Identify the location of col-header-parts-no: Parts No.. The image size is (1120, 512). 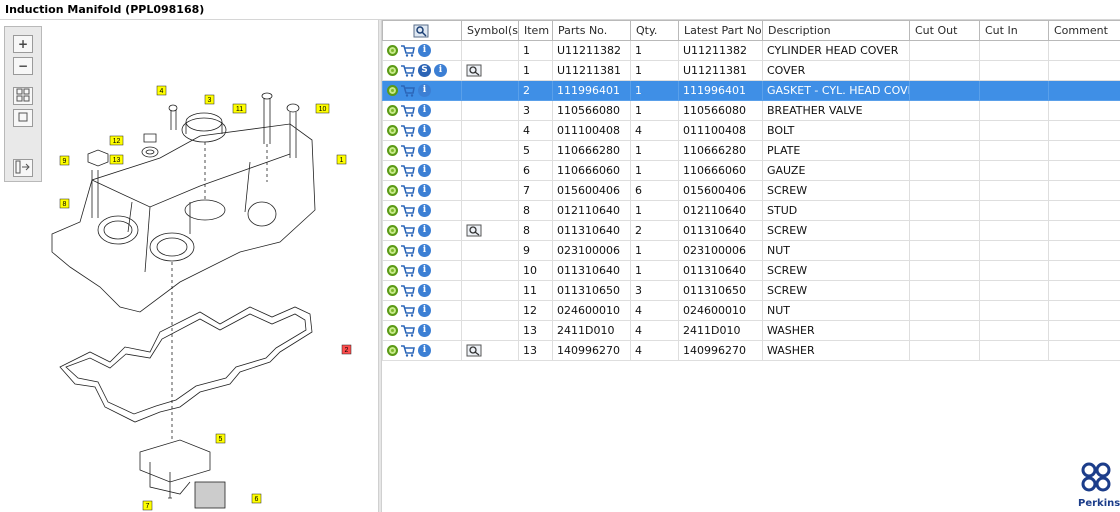
(591, 30).